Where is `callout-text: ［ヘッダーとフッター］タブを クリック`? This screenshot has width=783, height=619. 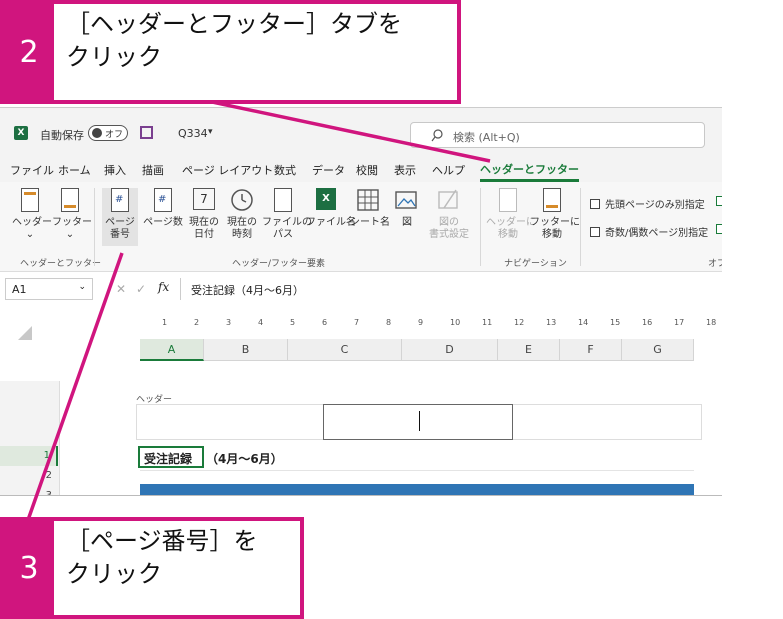 callout-text: ［ヘッダーとフッター］タブを クリック is located at coordinates (234, 41).